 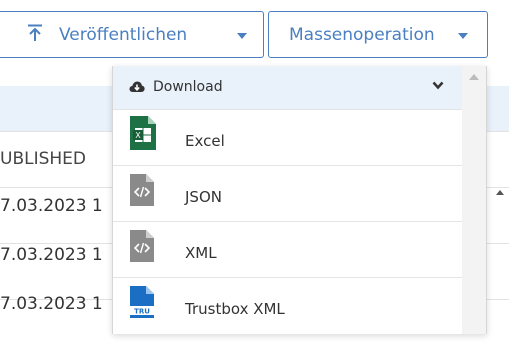 I want to click on mass-operation-label: Massenoperation, so click(x=362, y=35).